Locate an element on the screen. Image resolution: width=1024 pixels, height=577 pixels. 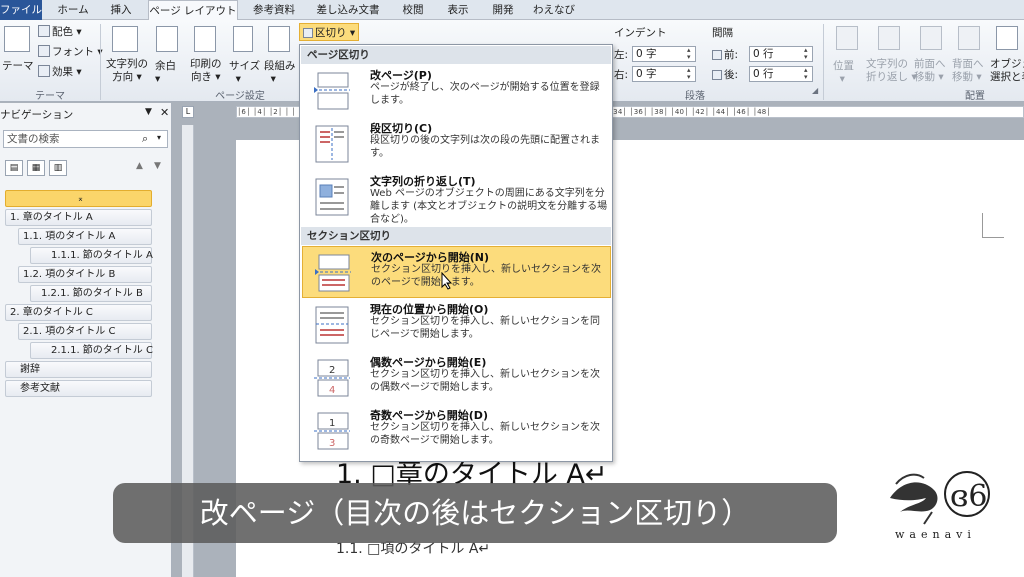
svg-text: 4 is located at coordinates (332, 390).